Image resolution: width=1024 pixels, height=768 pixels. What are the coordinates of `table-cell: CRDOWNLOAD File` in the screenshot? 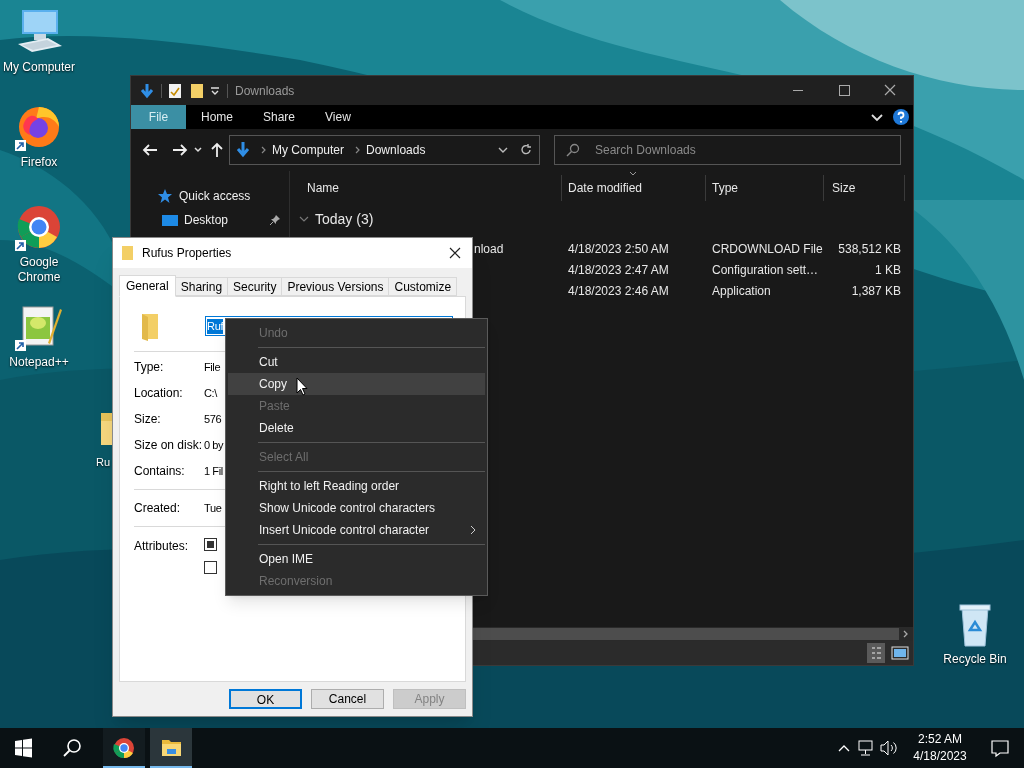 It's located at (767, 248).